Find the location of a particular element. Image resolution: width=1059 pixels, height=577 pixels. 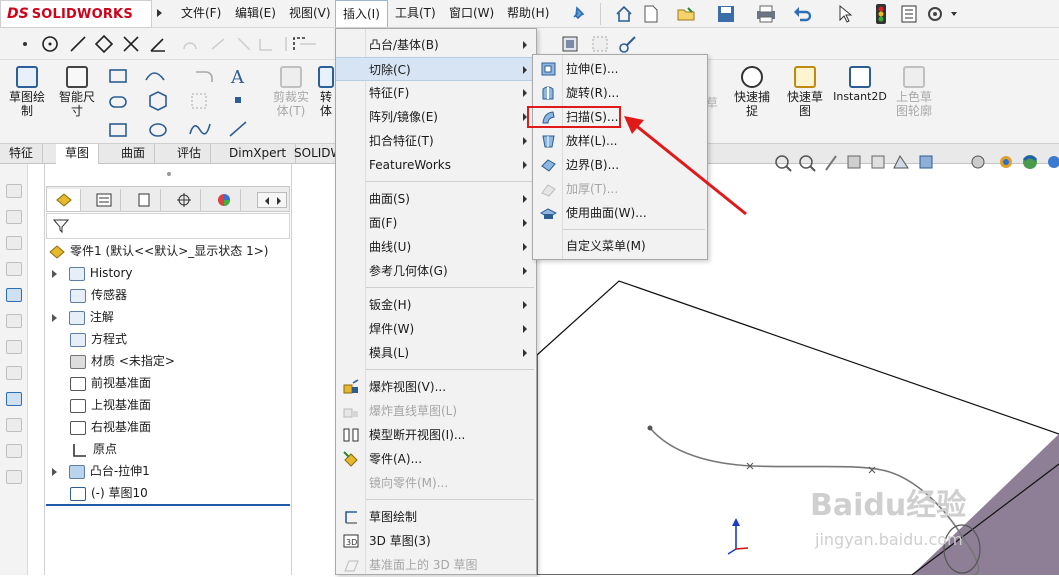

tab-surfaces: 曲面 is located at coordinates (134, 154).